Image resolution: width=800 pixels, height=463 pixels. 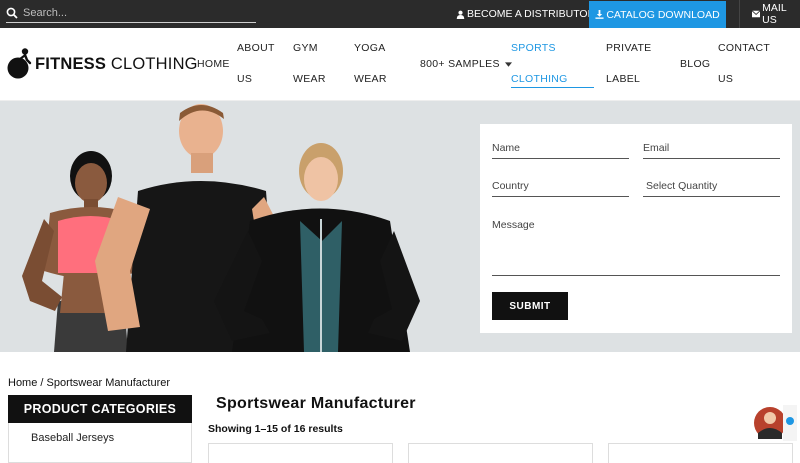 I want to click on become-distributor-link: BECOME A DISTRIBUTOR, so click(x=525, y=14).